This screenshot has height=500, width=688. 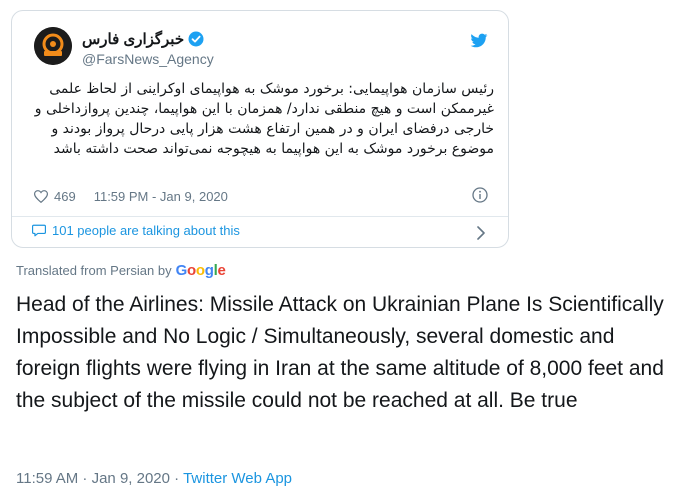 What do you see at coordinates (53, 46) in the screenshot?
I see `avatar` at bounding box center [53, 46].